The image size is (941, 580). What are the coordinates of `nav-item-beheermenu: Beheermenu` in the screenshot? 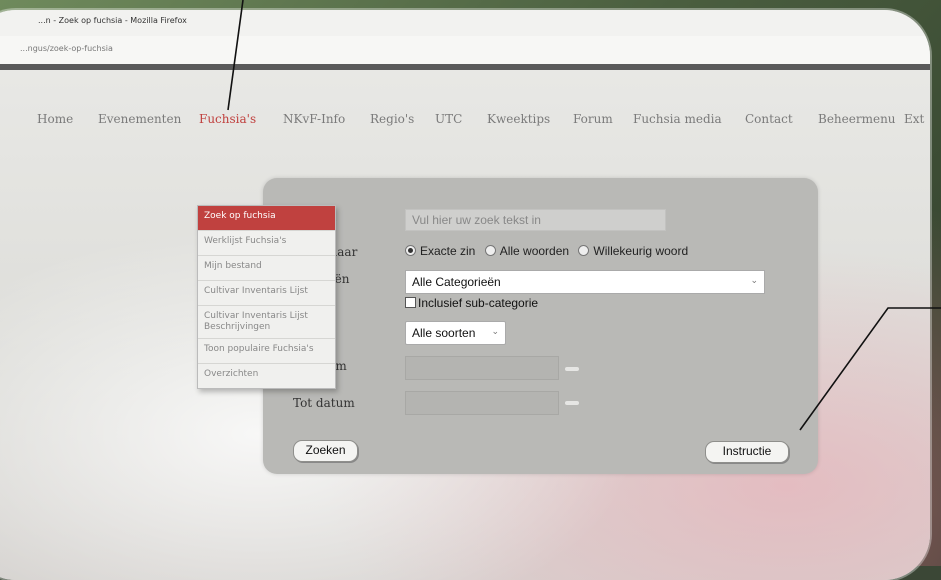 It's located at (857, 119).